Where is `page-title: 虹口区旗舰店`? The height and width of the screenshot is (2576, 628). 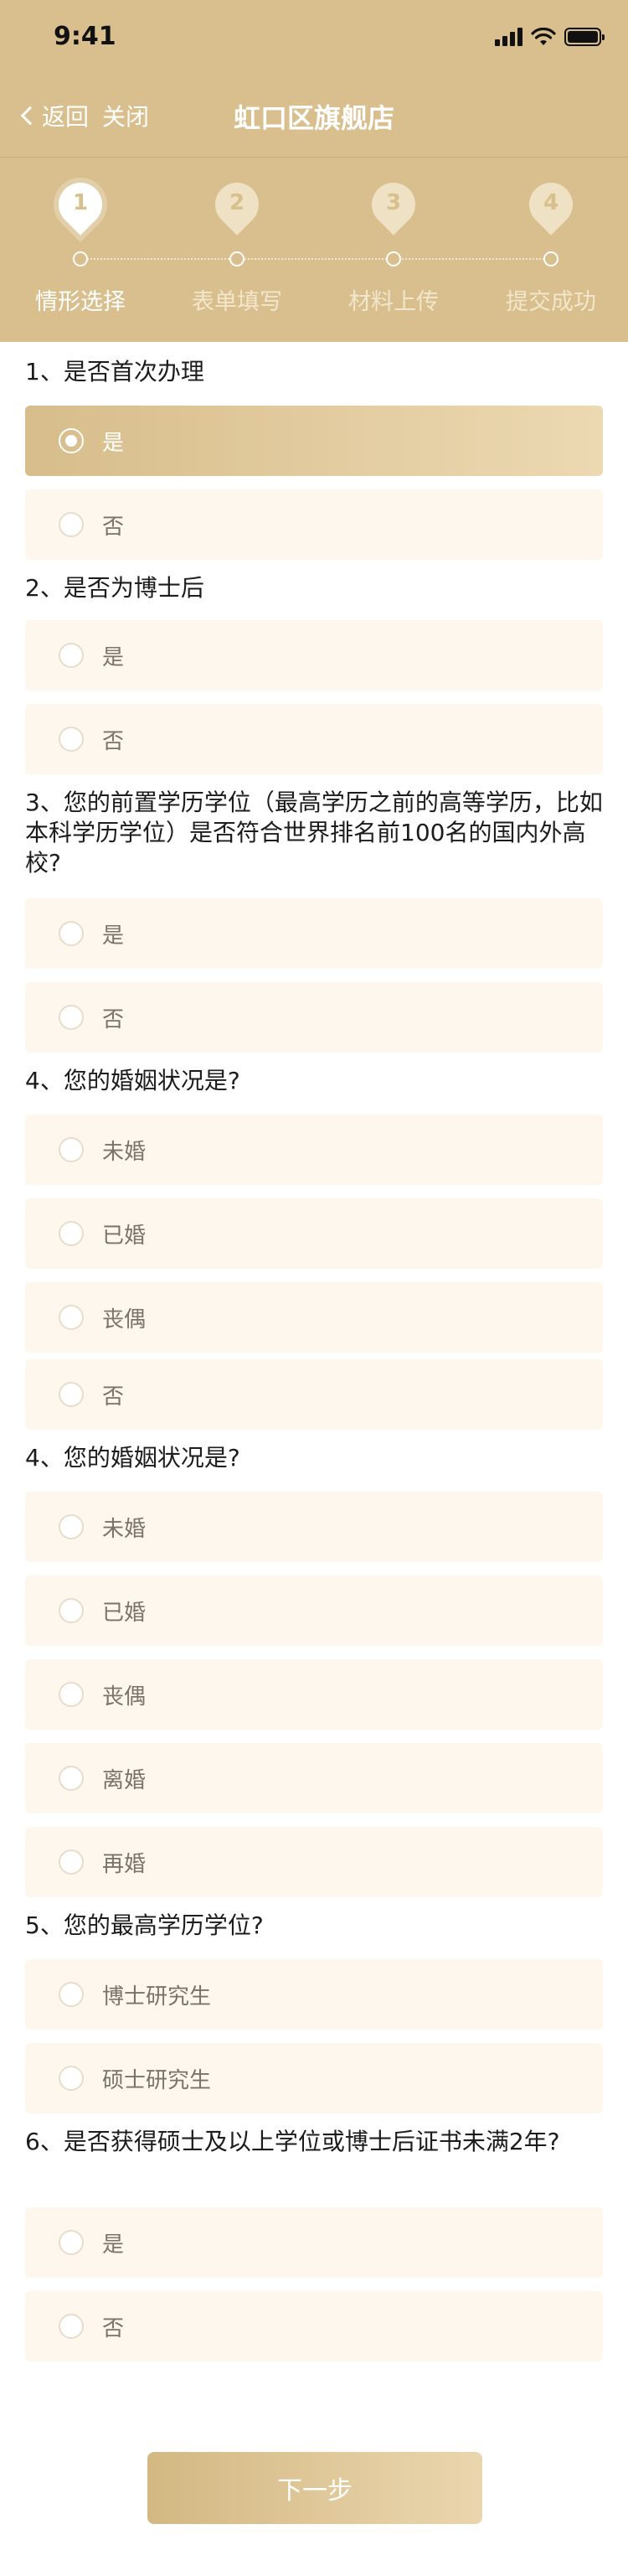 page-title: 虹口区旗舰店 is located at coordinates (313, 118).